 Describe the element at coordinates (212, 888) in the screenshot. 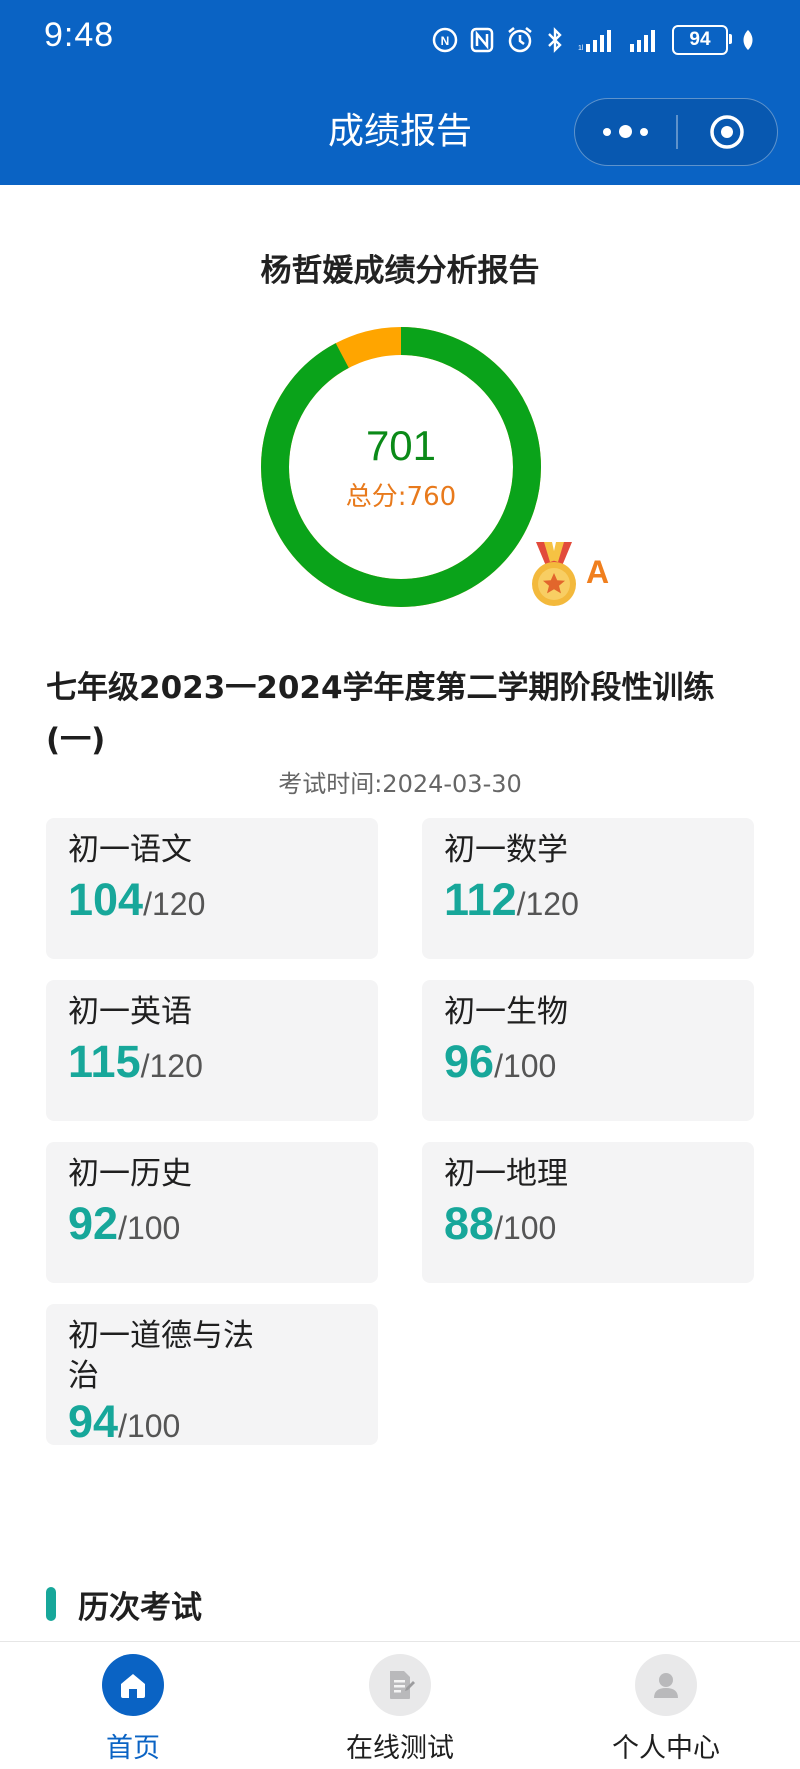

I see `subject-card-chinese: 初一语文 104/120` at that location.